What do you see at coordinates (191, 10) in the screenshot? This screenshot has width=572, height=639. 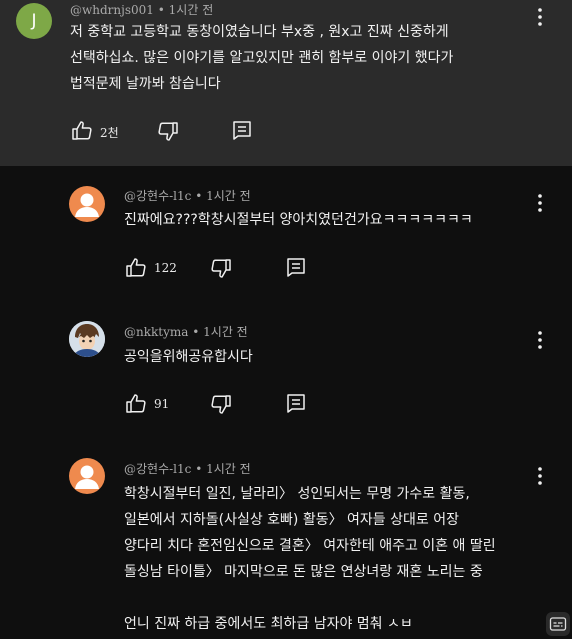 I see `comment-time: 1시간 전` at bounding box center [191, 10].